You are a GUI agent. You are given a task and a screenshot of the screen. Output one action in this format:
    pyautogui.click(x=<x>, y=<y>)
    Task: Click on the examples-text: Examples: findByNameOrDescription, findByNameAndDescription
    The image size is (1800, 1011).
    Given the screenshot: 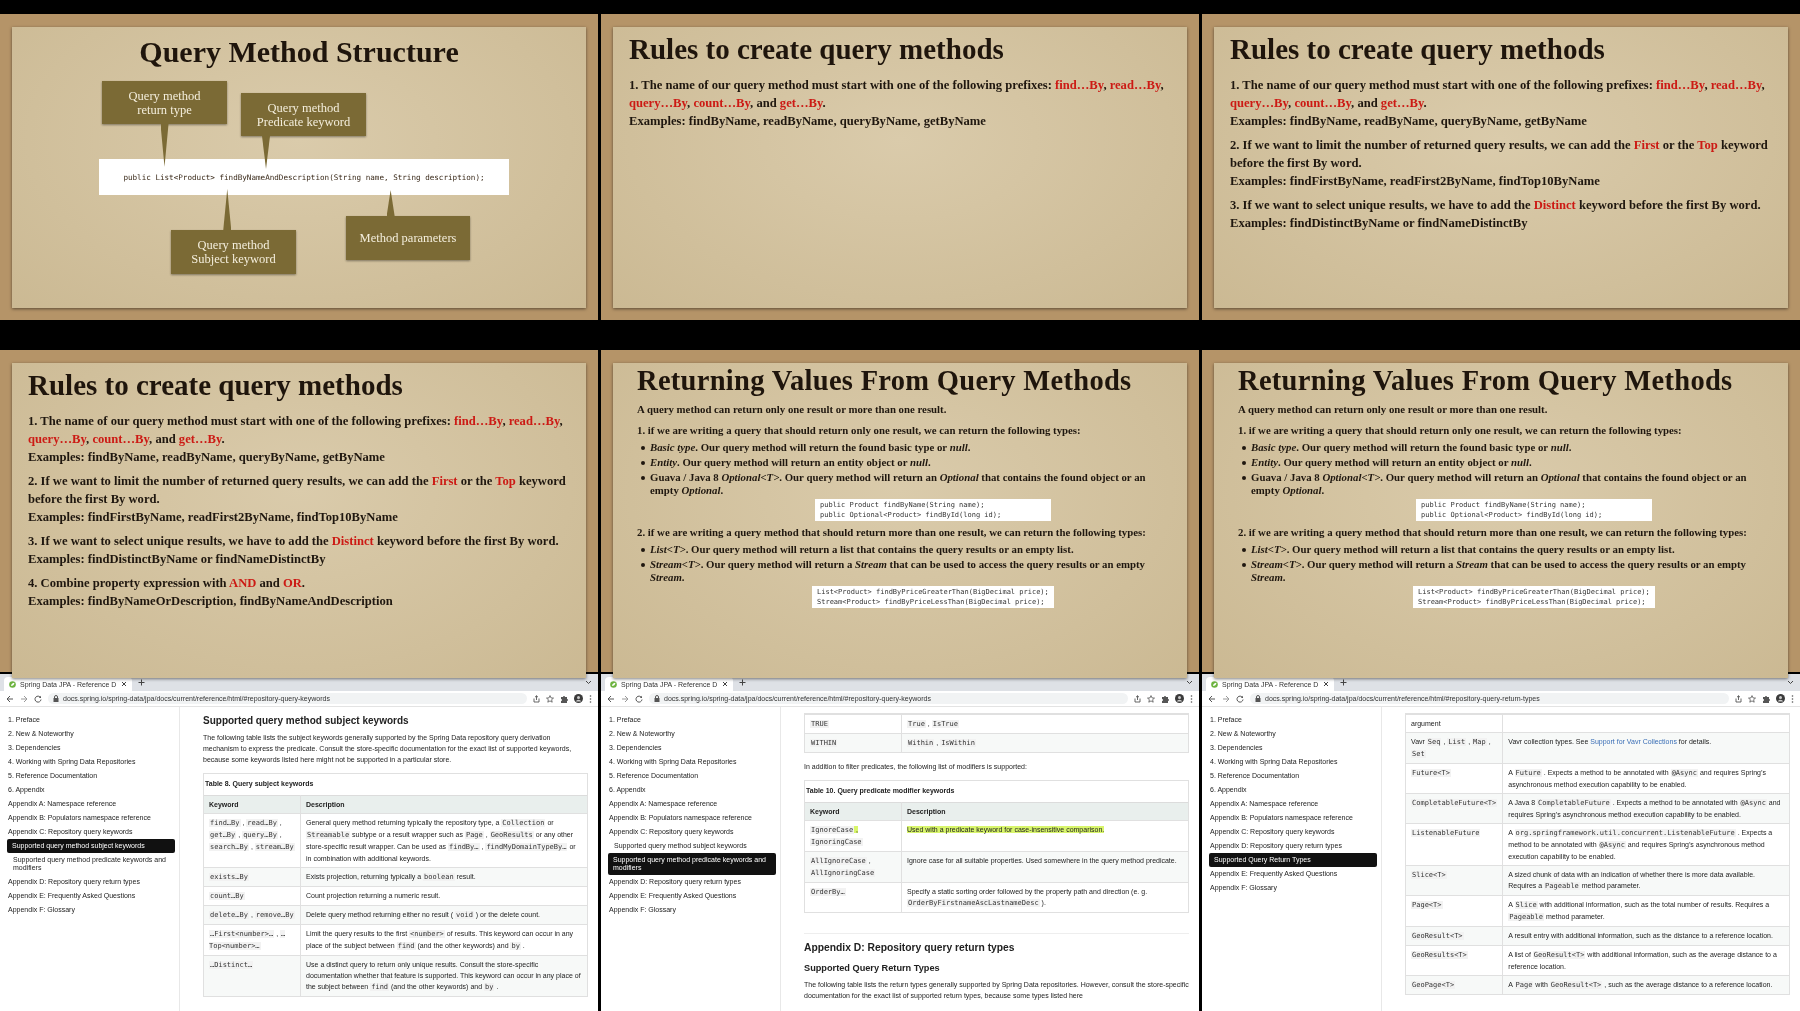 What is the action you would take?
    pyautogui.click(x=211, y=601)
    